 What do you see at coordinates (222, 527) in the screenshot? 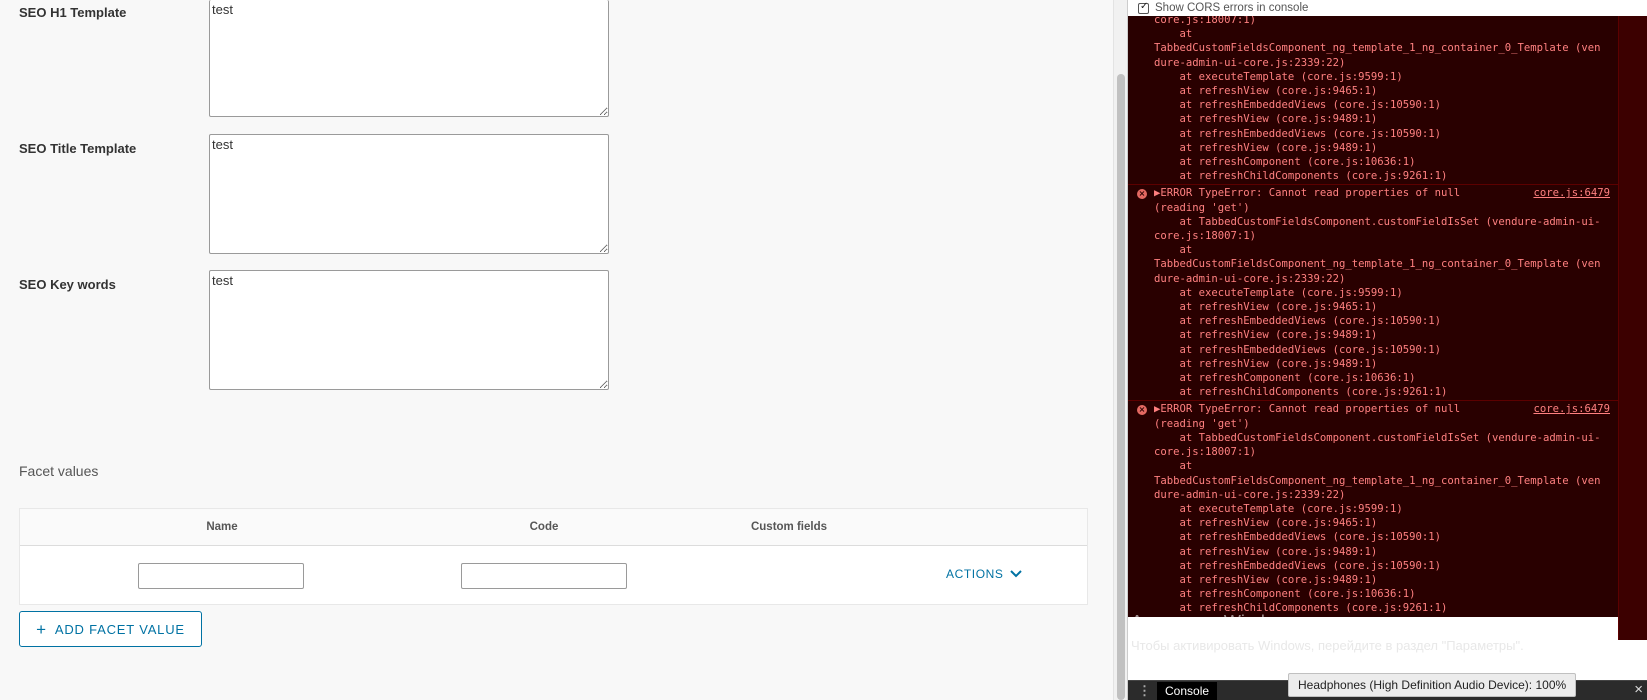
I see `column-header-name: Name` at bounding box center [222, 527].